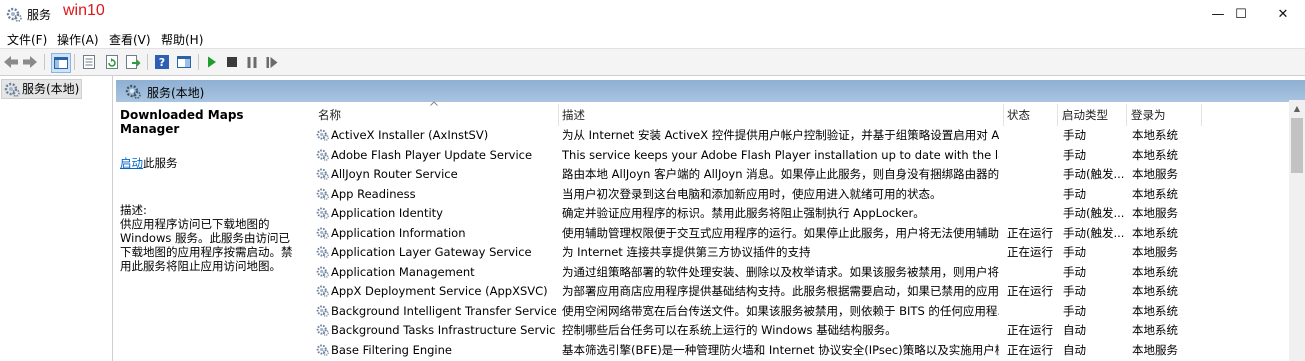 The width and height of the screenshot is (1305, 361). What do you see at coordinates (652, 38) in the screenshot?
I see `menu-bar: 文件(F) 操作(A) 查看(V) 帮助(H)` at bounding box center [652, 38].